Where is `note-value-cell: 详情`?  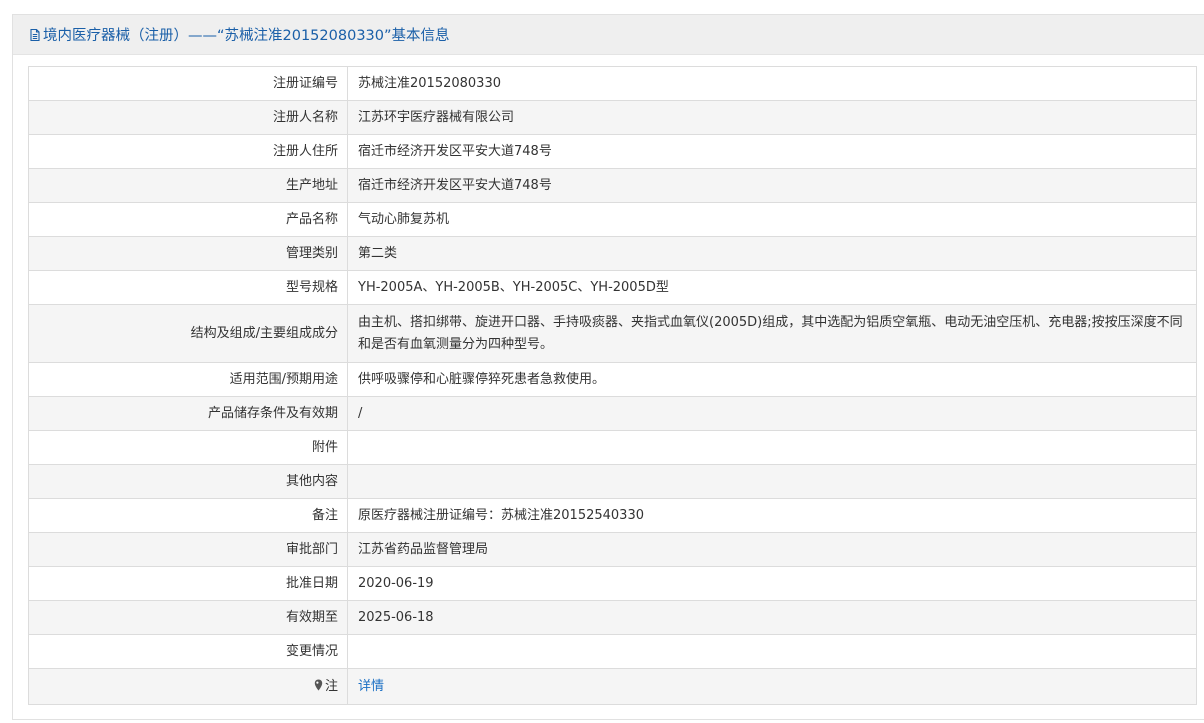 note-value-cell: 详情 is located at coordinates (772, 686).